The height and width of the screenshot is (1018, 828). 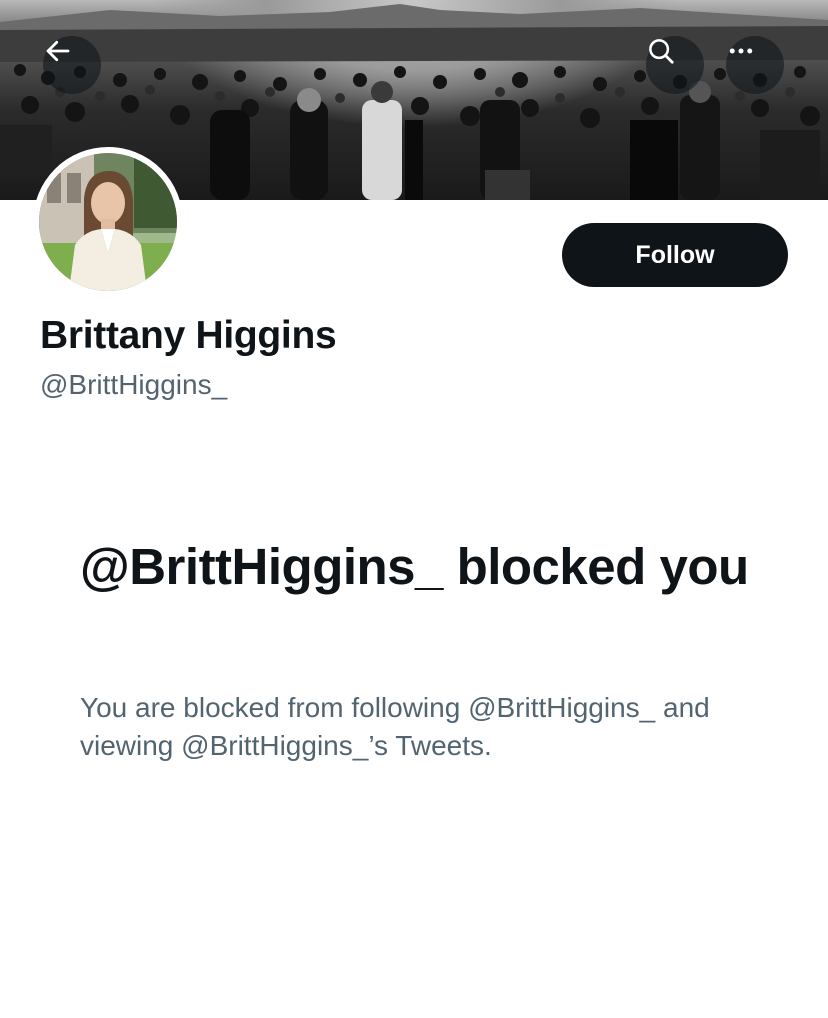 I want to click on back-button, so click(x=72, y=65).